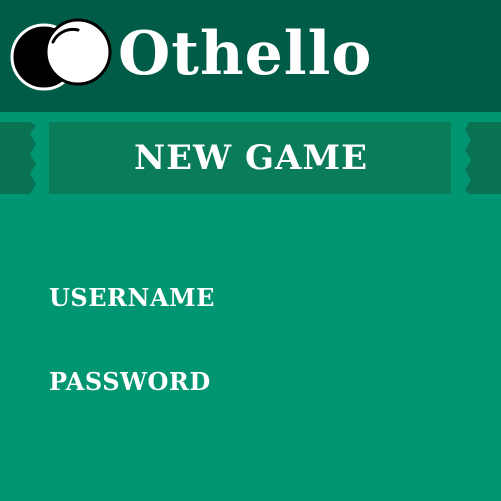  Describe the element at coordinates (25, 158) in the screenshot. I see `banner-left-edge` at that location.